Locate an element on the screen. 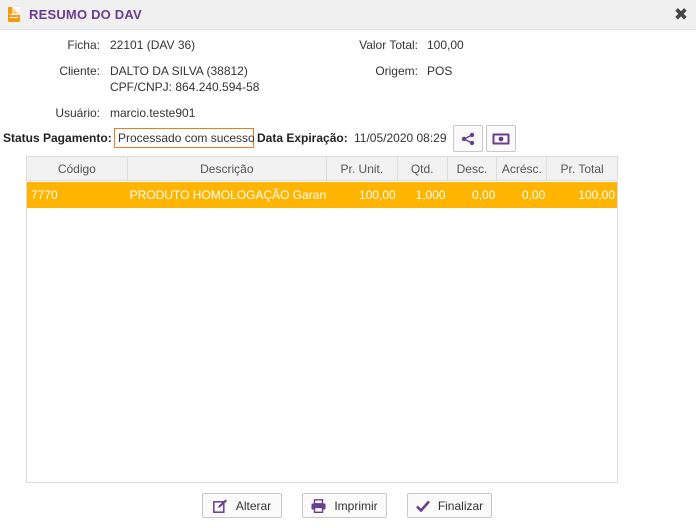 This screenshot has height=528, width=696. valor-total-label: Valor Total: is located at coordinates (388, 45).